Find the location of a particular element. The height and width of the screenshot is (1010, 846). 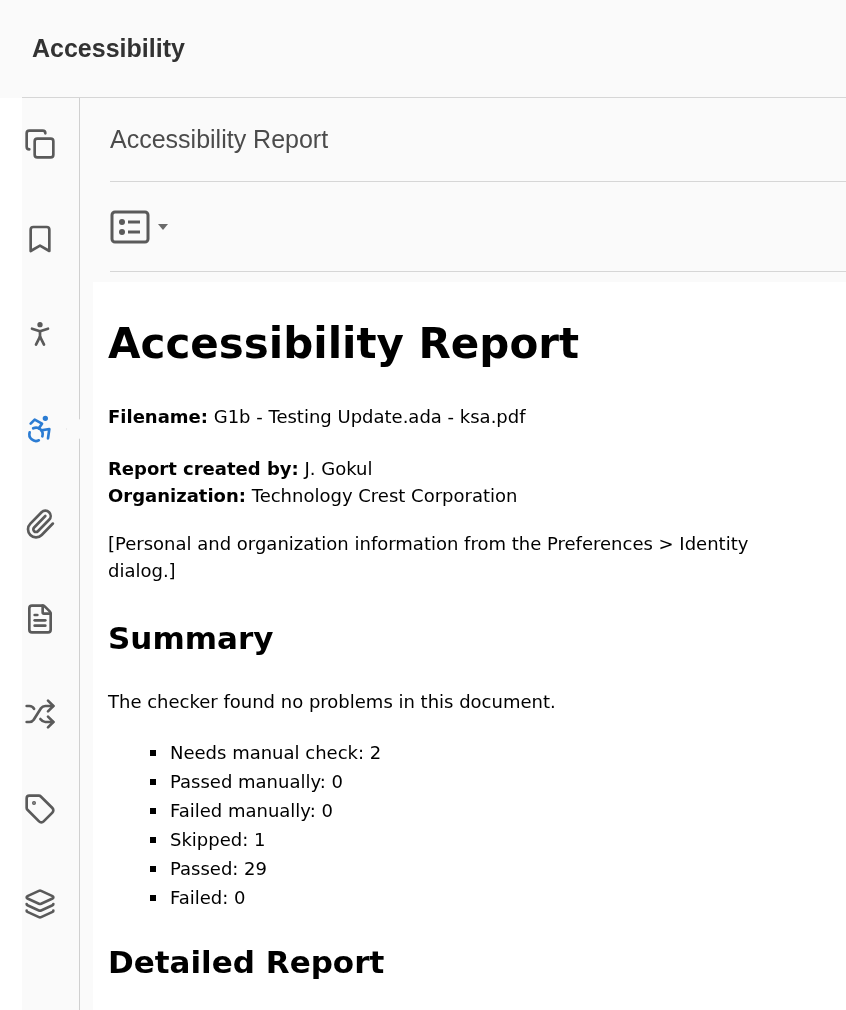

detailed-report-heading: Detailed Report is located at coordinates (247, 962).